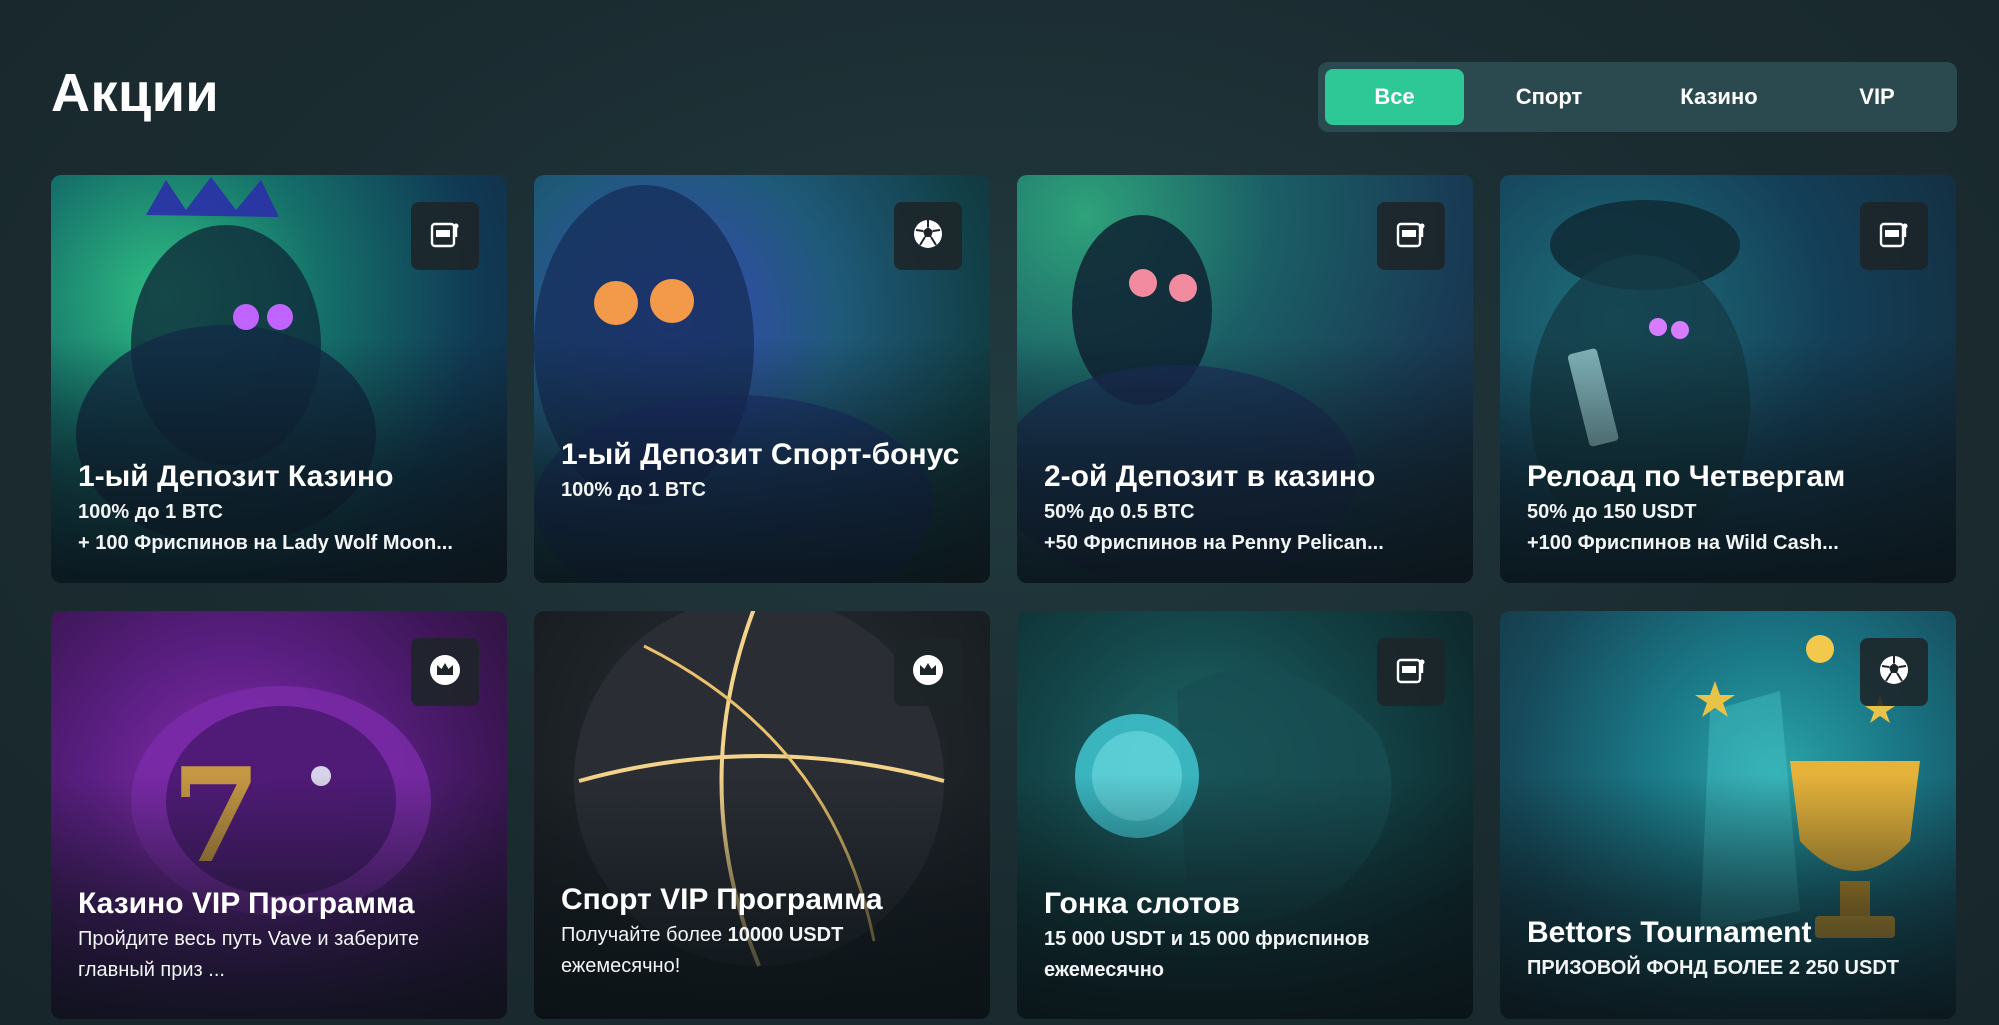  Describe the element at coordinates (1142, 903) in the screenshot. I see `promo-title: Гонка слотов` at that location.